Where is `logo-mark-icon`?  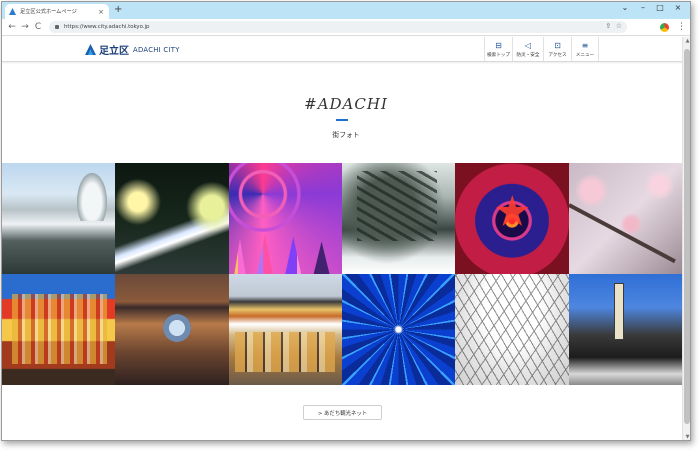 logo-mark-icon is located at coordinates (90, 49).